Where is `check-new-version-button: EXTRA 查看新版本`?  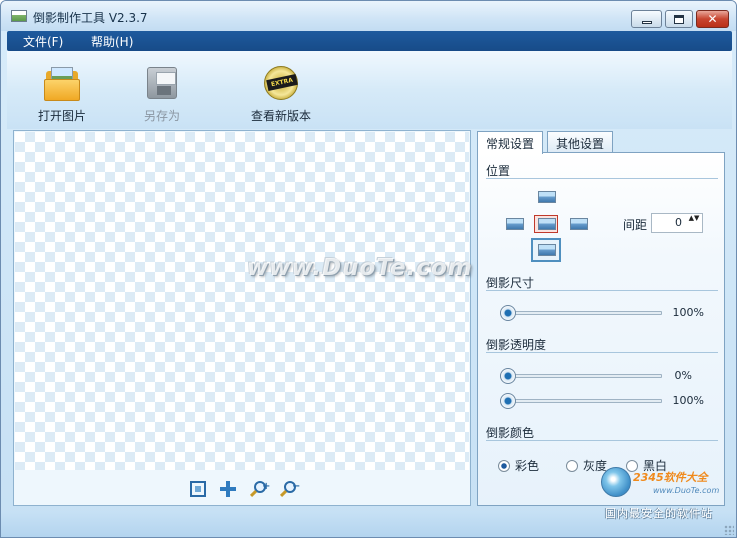
check-new-version-button: EXTRA 查看新版本 is located at coordinates (281, 90).